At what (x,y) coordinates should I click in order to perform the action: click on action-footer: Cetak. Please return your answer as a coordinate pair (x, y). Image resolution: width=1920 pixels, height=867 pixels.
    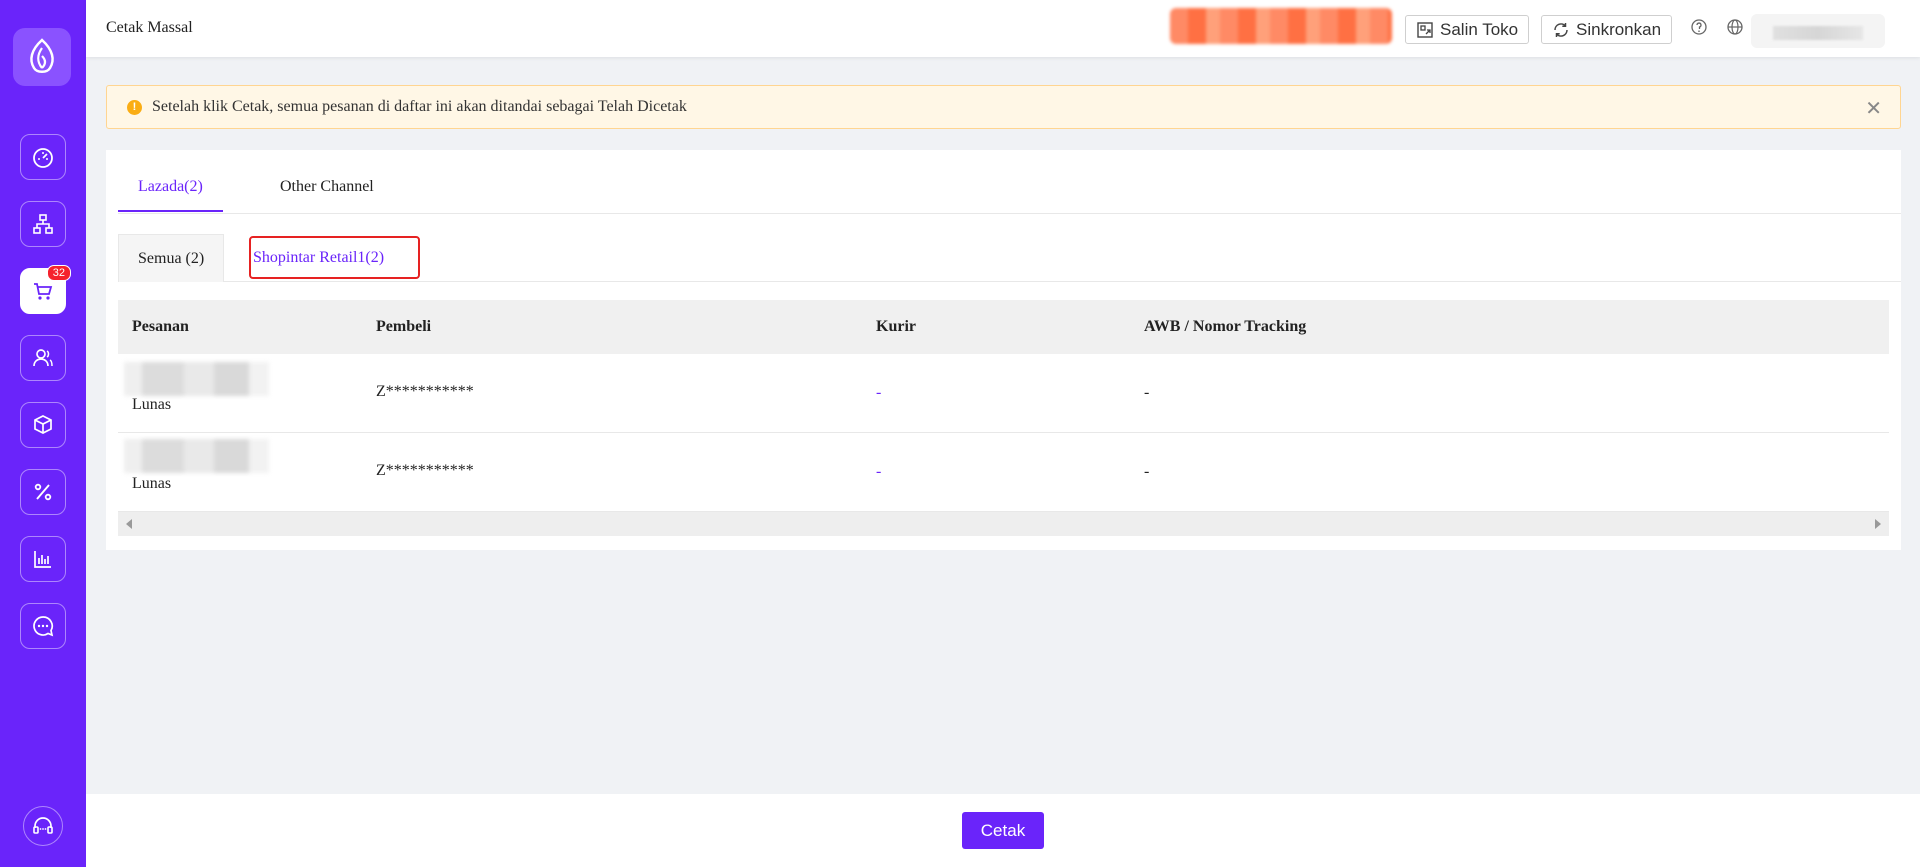
    Looking at the image, I should click on (1003, 830).